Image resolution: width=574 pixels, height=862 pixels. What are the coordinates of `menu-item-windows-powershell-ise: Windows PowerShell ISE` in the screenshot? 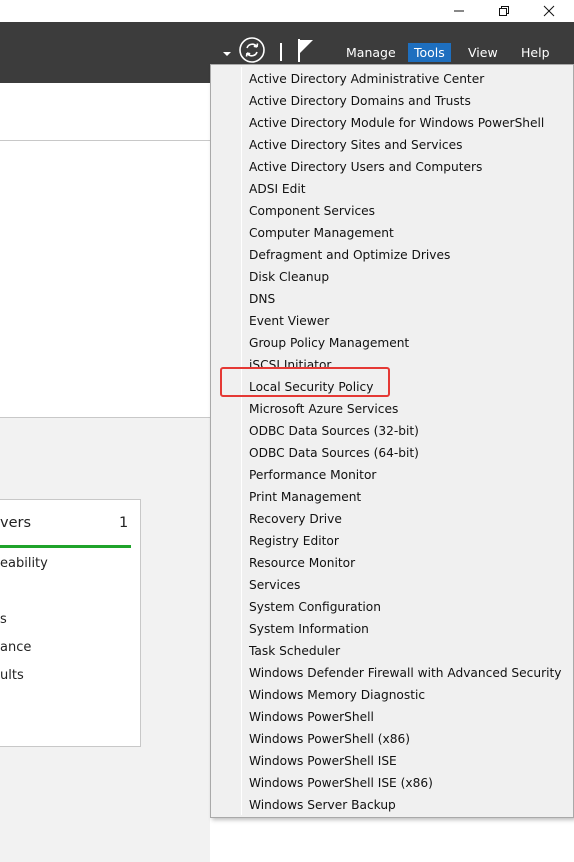 It's located at (323, 761).